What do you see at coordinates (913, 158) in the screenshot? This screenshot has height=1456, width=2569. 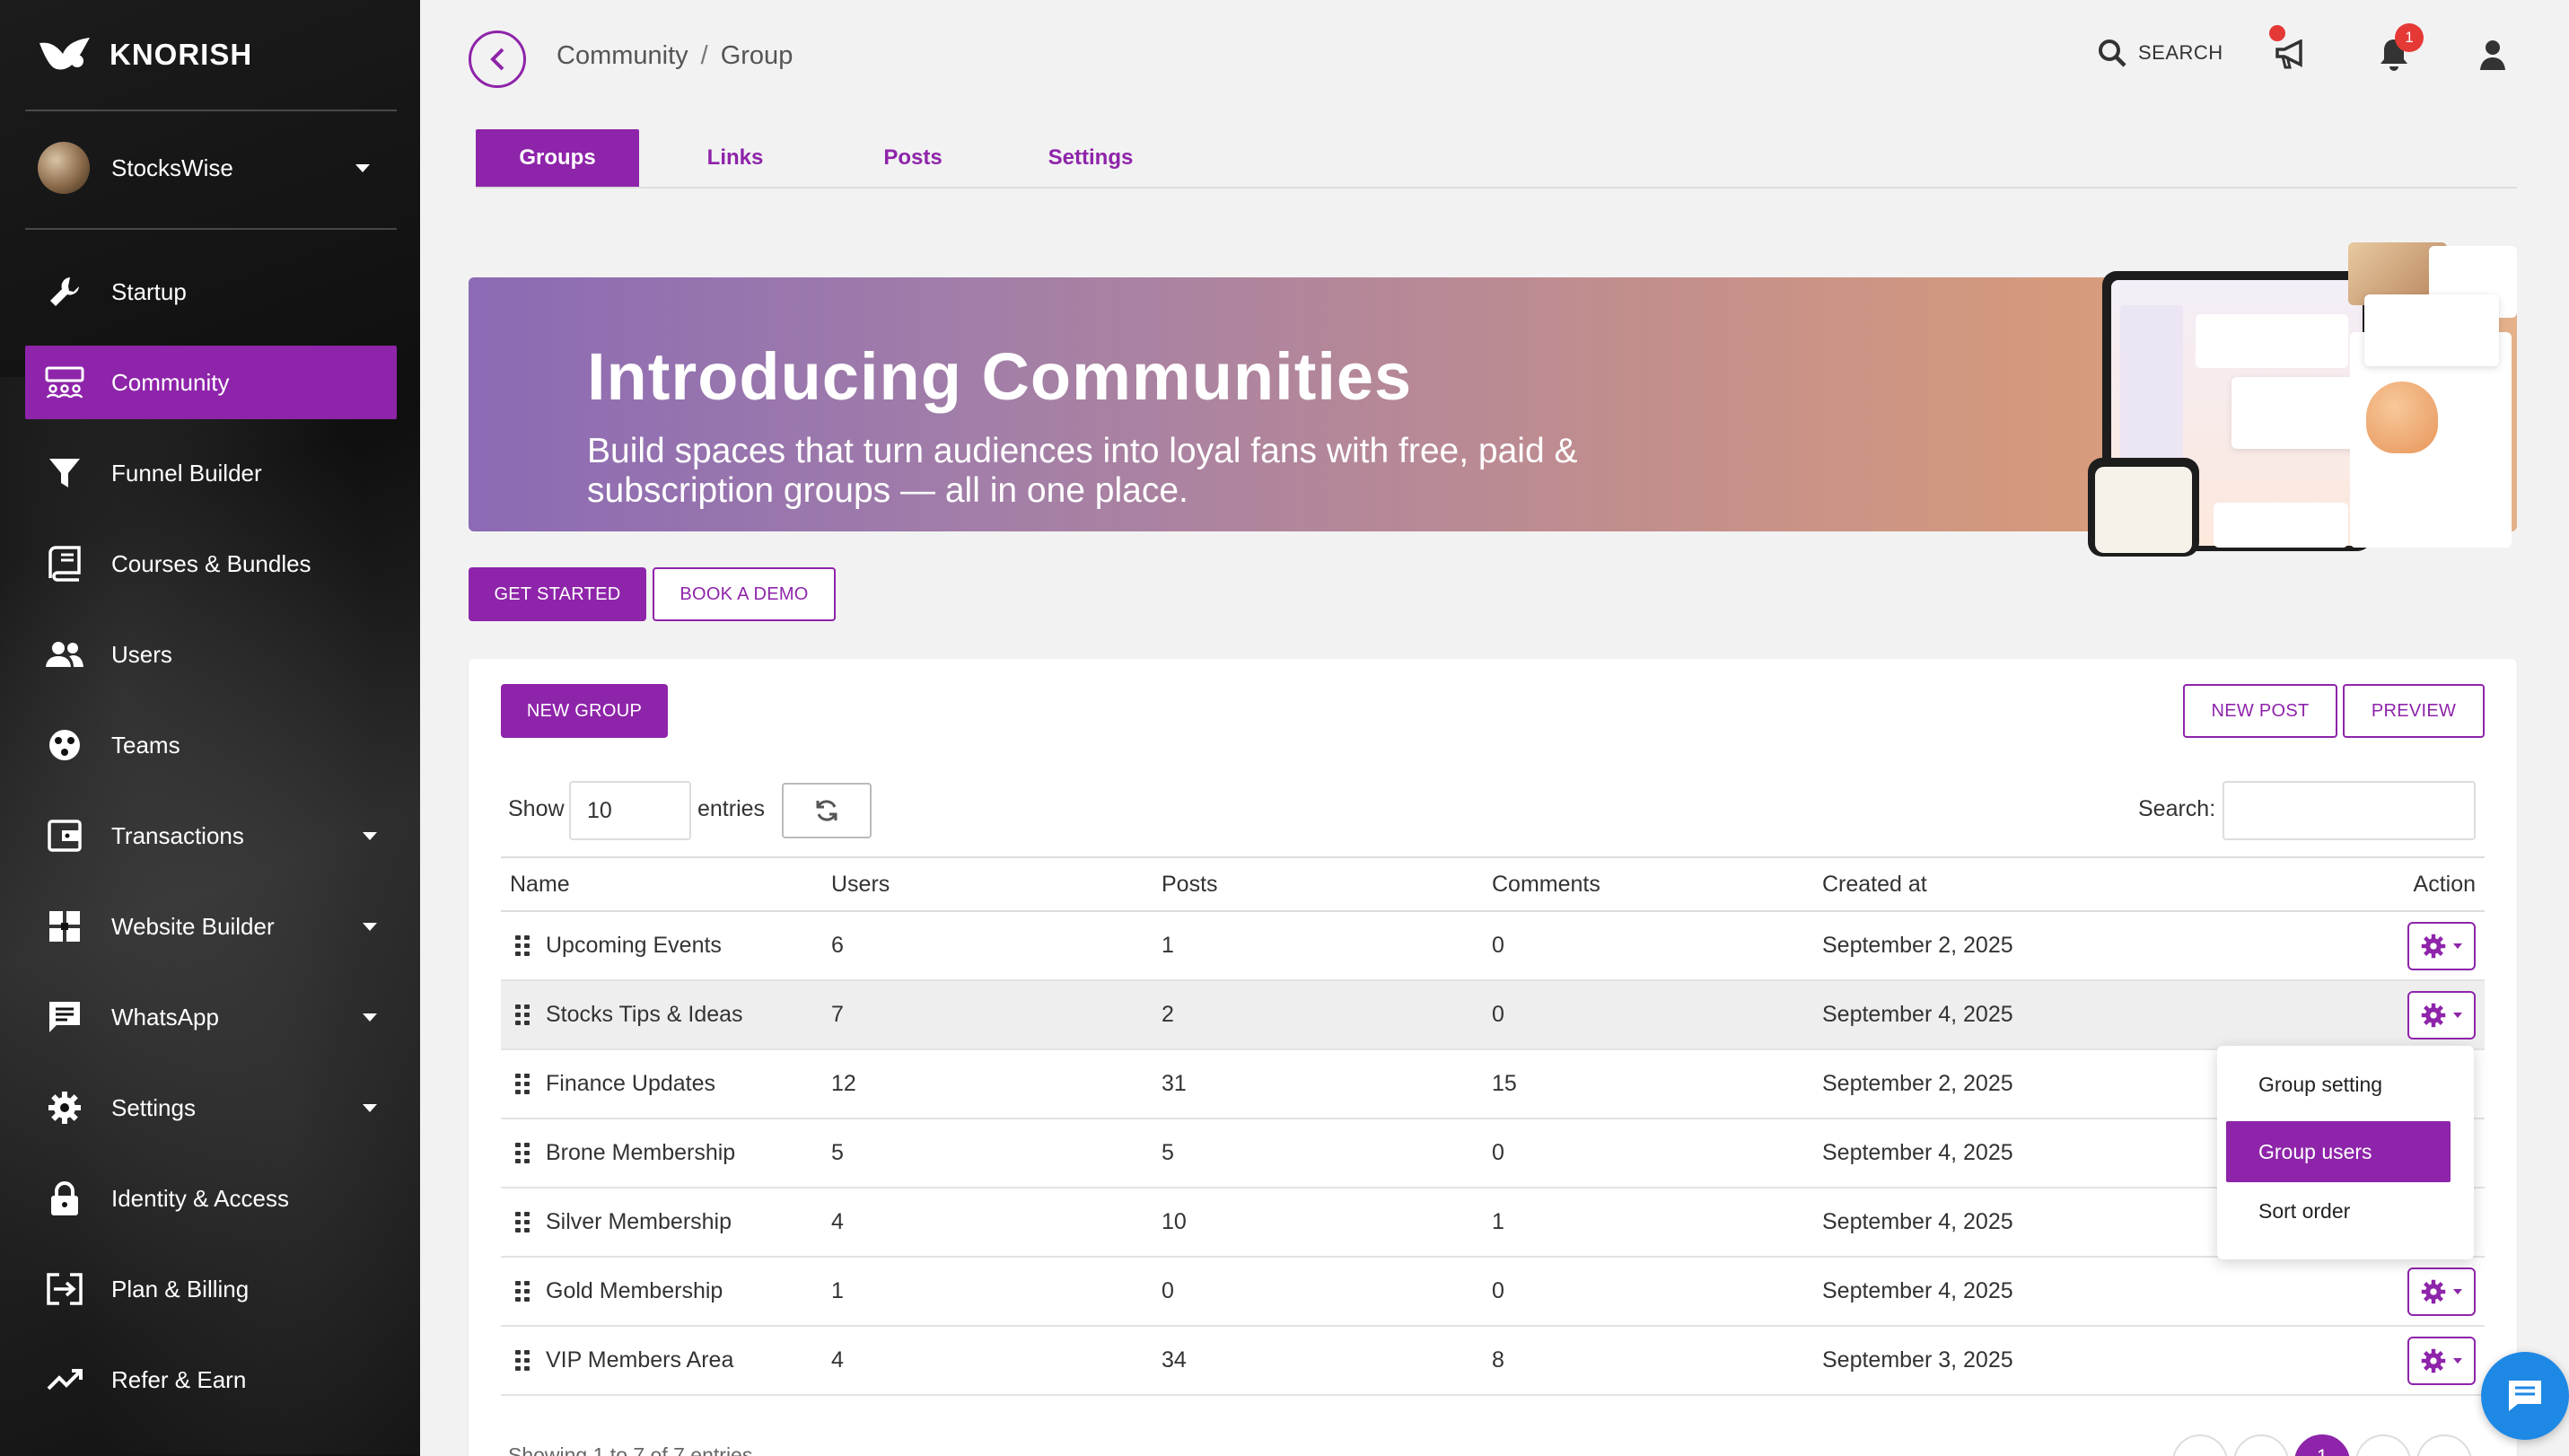 I see `tab-posts: Posts` at bounding box center [913, 158].